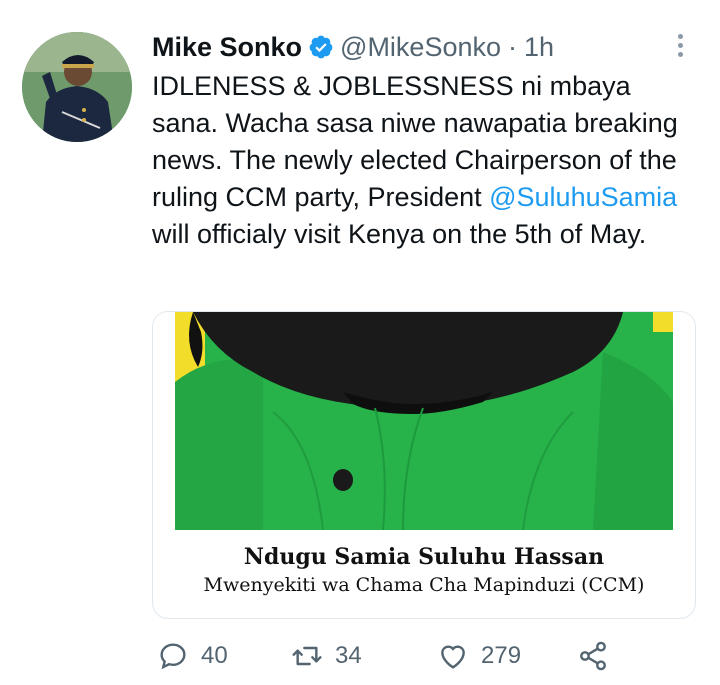  I want to click on reply-button: 40, so click(192, 656).